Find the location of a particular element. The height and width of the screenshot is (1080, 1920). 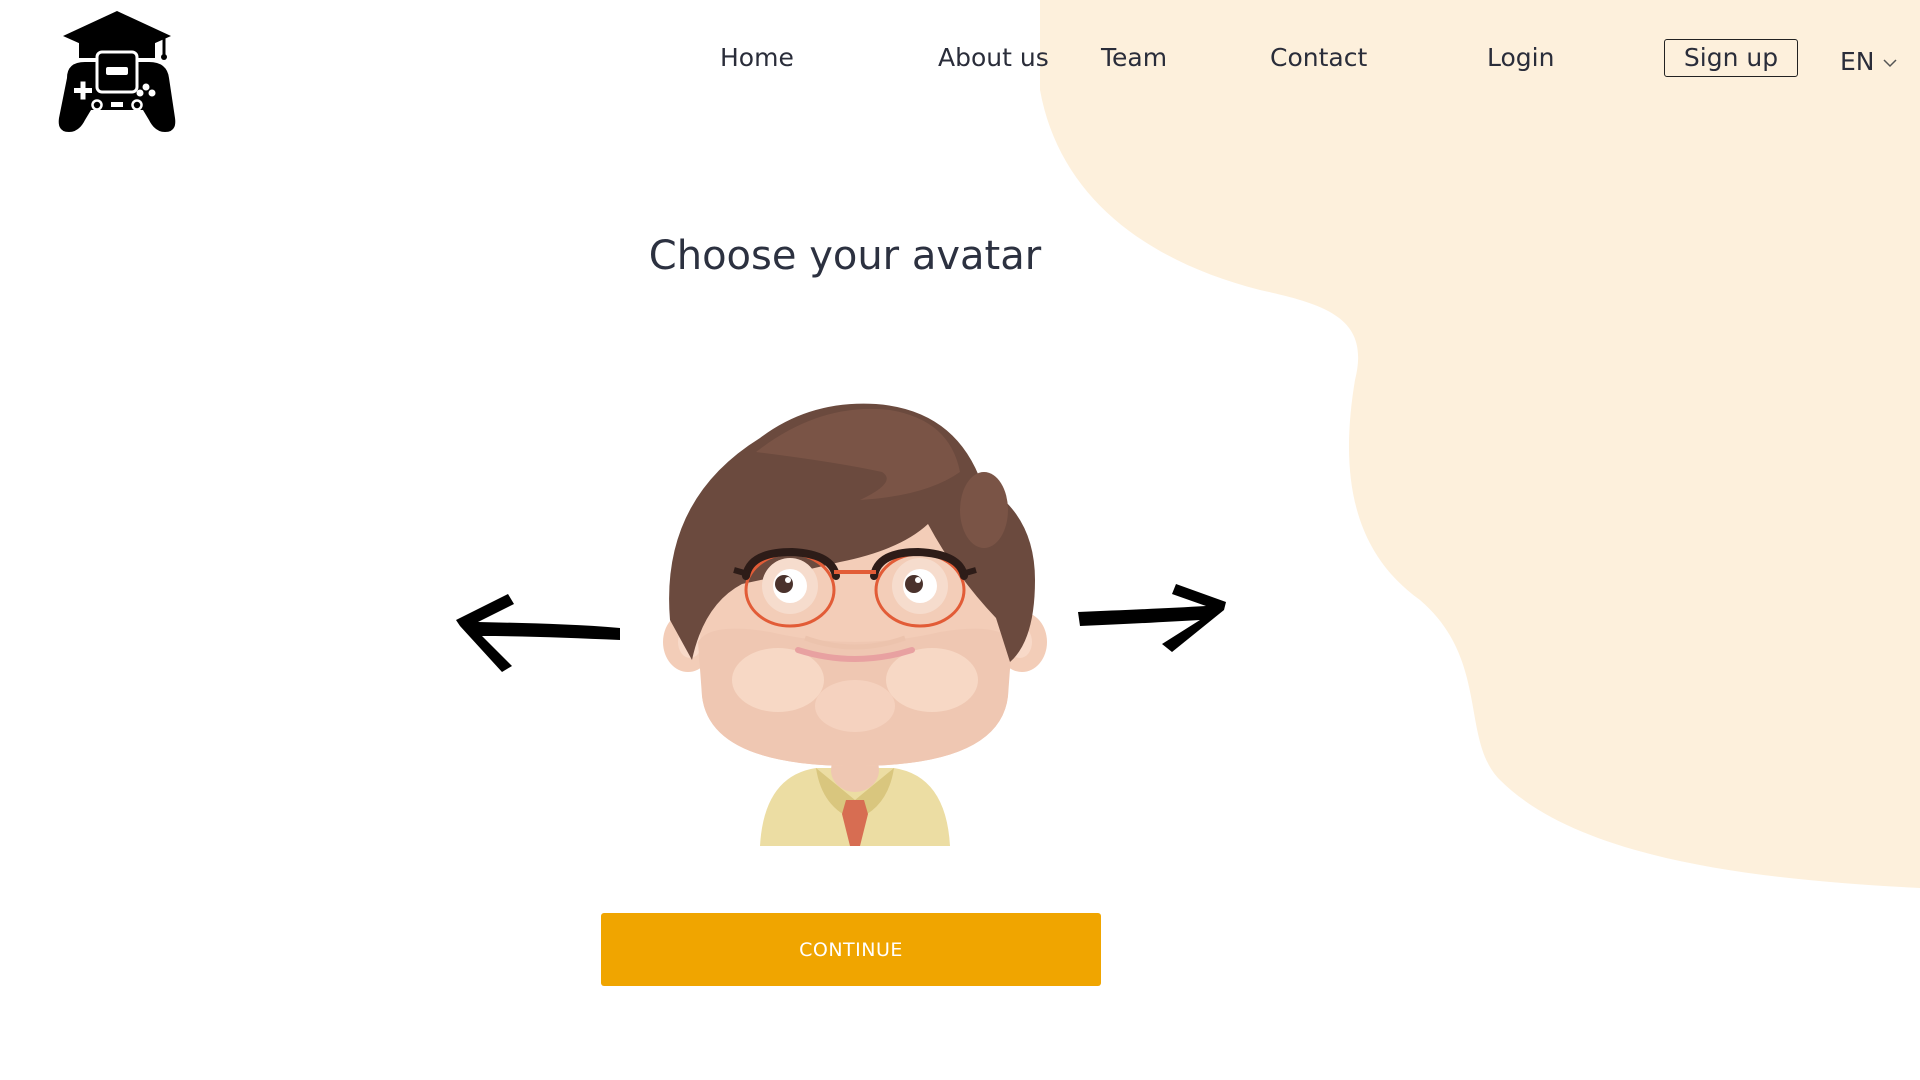

nav-contact-link: Contact is located at coordinates (1318, 58).